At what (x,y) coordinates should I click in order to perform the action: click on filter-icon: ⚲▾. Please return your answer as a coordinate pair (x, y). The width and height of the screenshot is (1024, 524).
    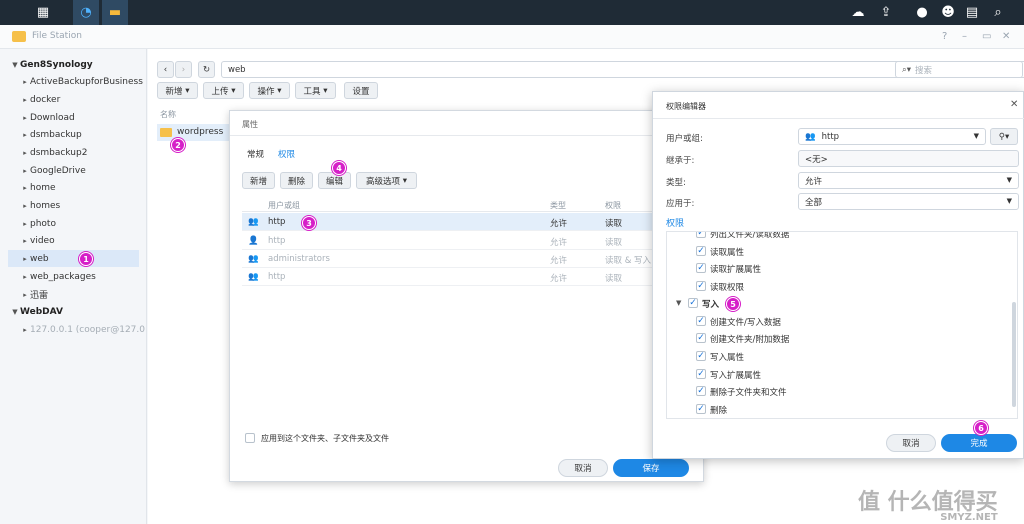
    Looking at the image, I should click on (1004, 136).